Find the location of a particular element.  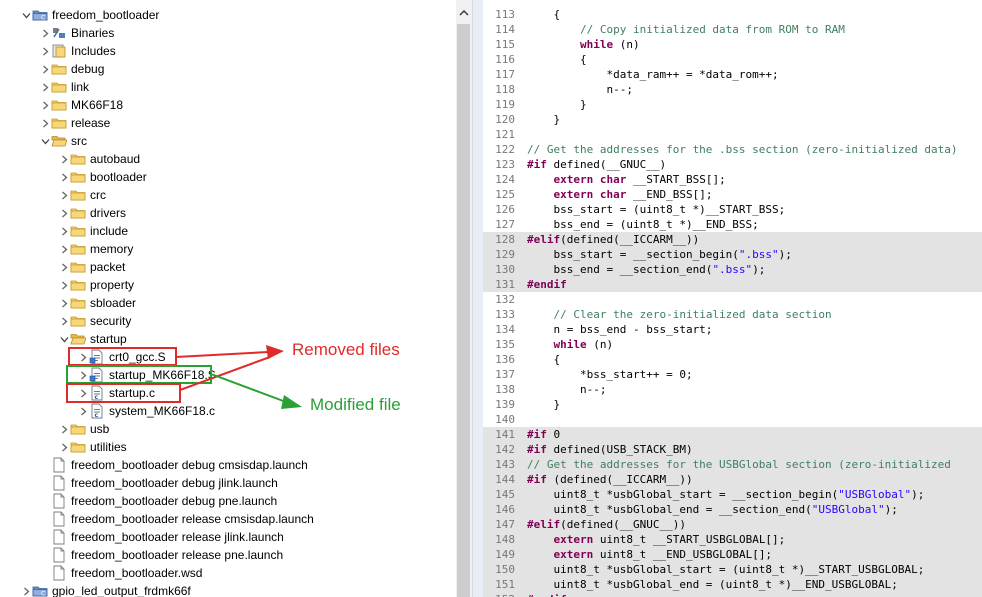

tree-item: packet is located at coordinates (91, 267).